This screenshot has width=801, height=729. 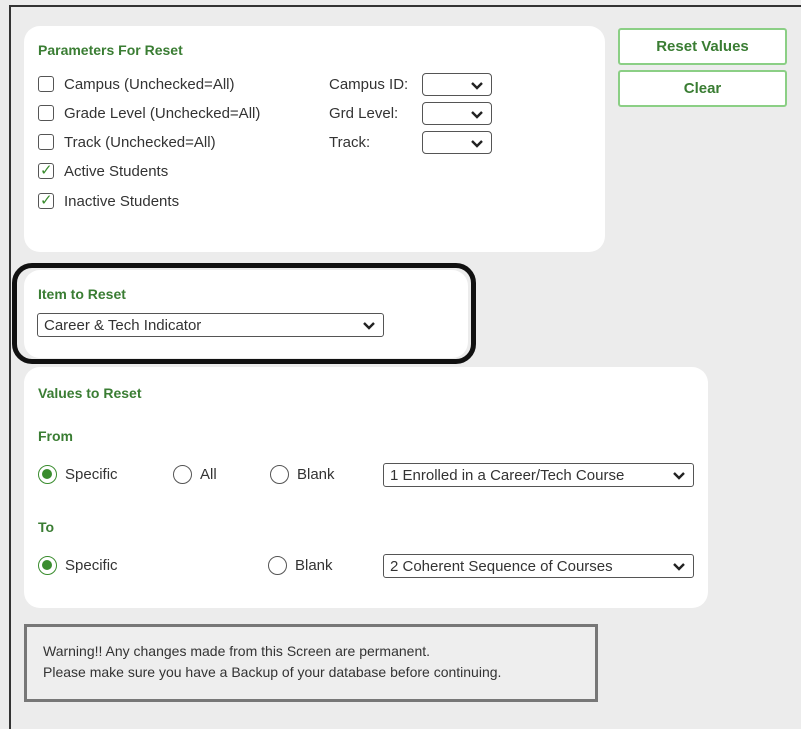 I want to click on campus-id-select, so click(x=457, y=84).